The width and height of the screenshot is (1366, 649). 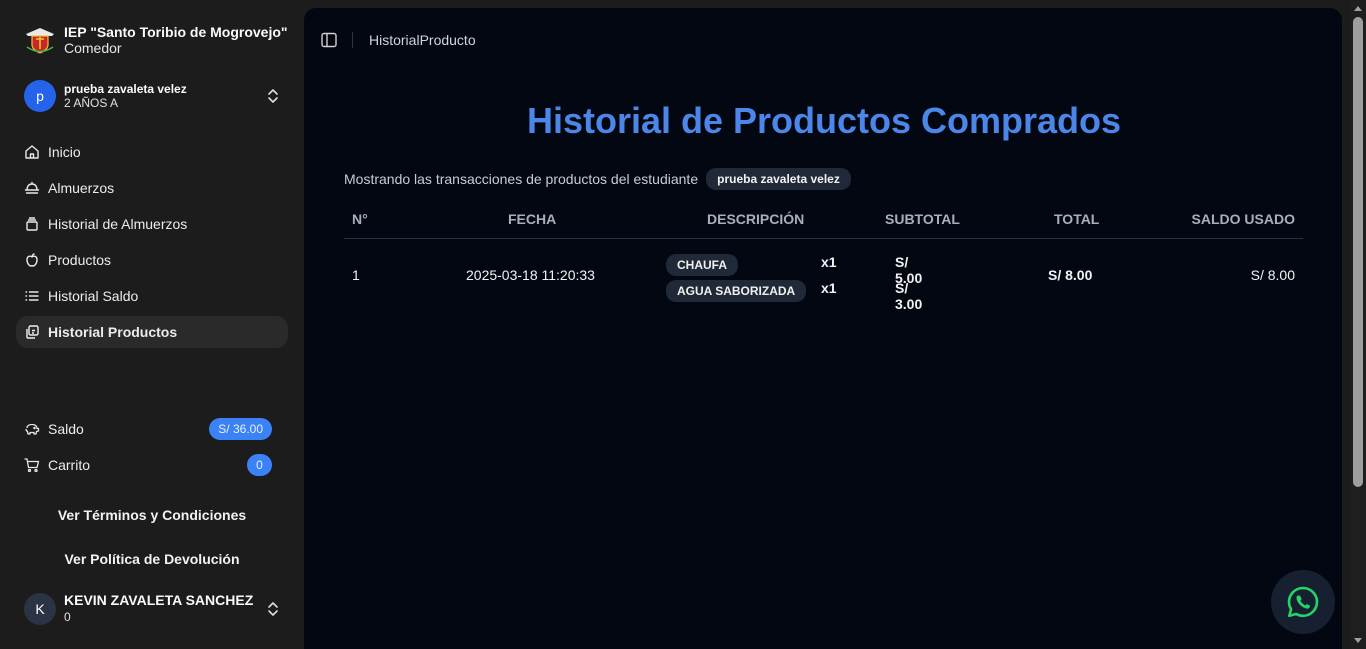 What do you see at coordinates (67, 617) in the screenshot?
I see `user-subtext: 0` at bounding box center [67, 617].